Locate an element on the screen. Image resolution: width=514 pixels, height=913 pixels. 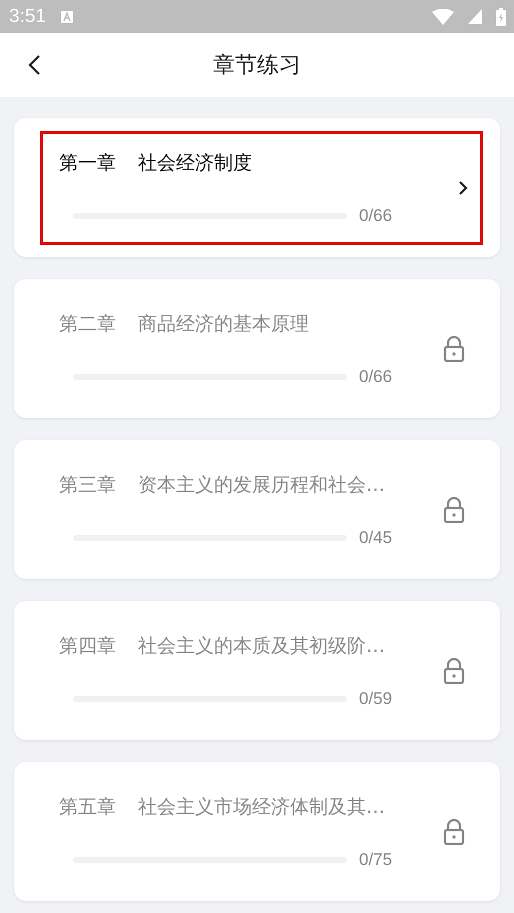
chevron-right-icon is located at coordinates (463, 188).